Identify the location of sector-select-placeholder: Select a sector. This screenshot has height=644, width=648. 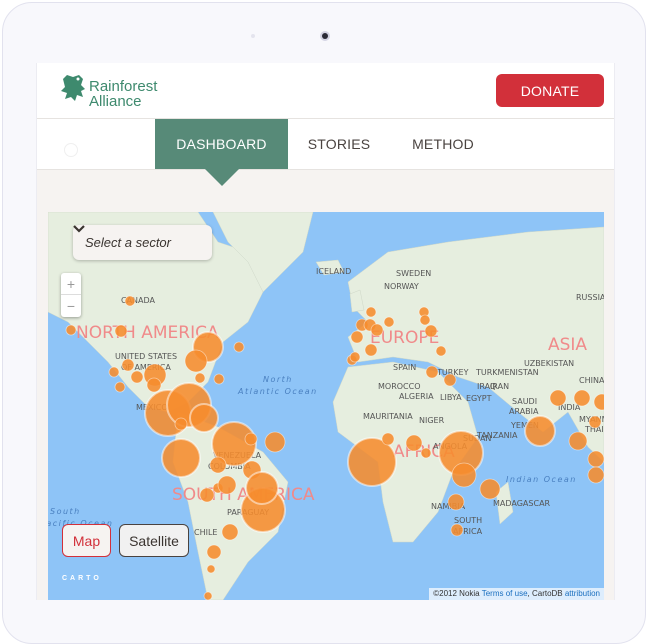
(128, 242).